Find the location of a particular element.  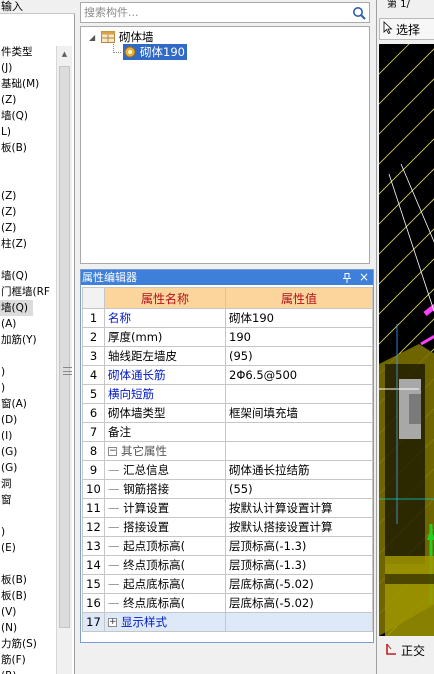

scroll-up-arrow-icon: ▲ is located at coordinates (64, 54).